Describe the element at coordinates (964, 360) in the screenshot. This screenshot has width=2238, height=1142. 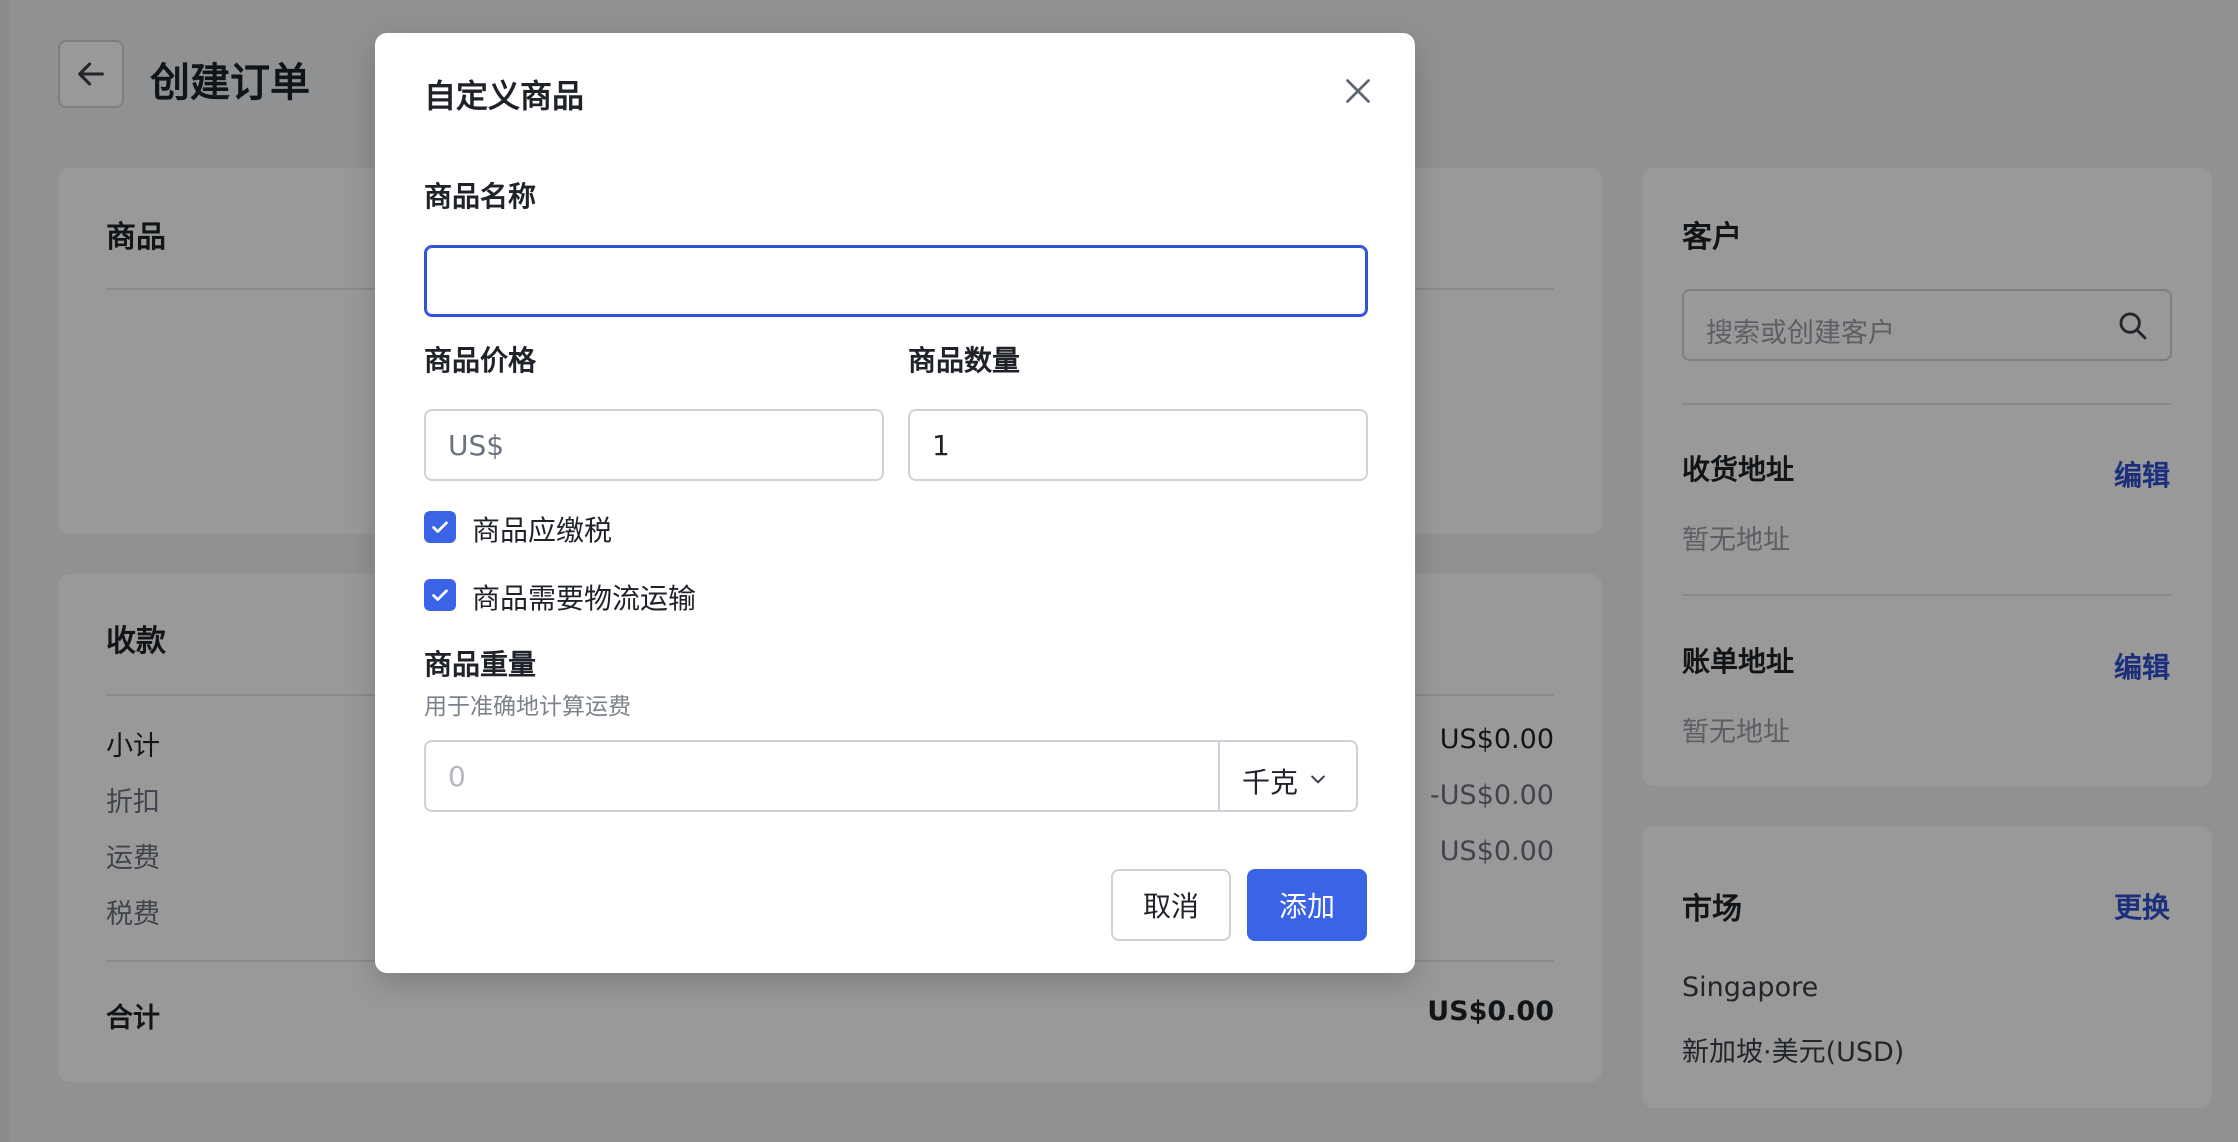
I see `product-quantity-label: 商品数量` at that location.